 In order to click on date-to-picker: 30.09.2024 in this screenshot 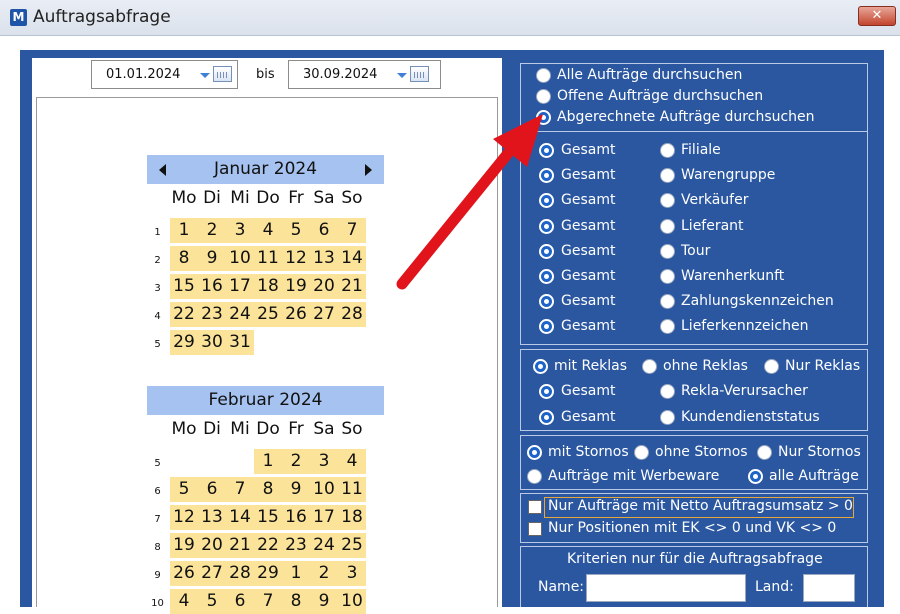, I will do `click(364, 74)`.